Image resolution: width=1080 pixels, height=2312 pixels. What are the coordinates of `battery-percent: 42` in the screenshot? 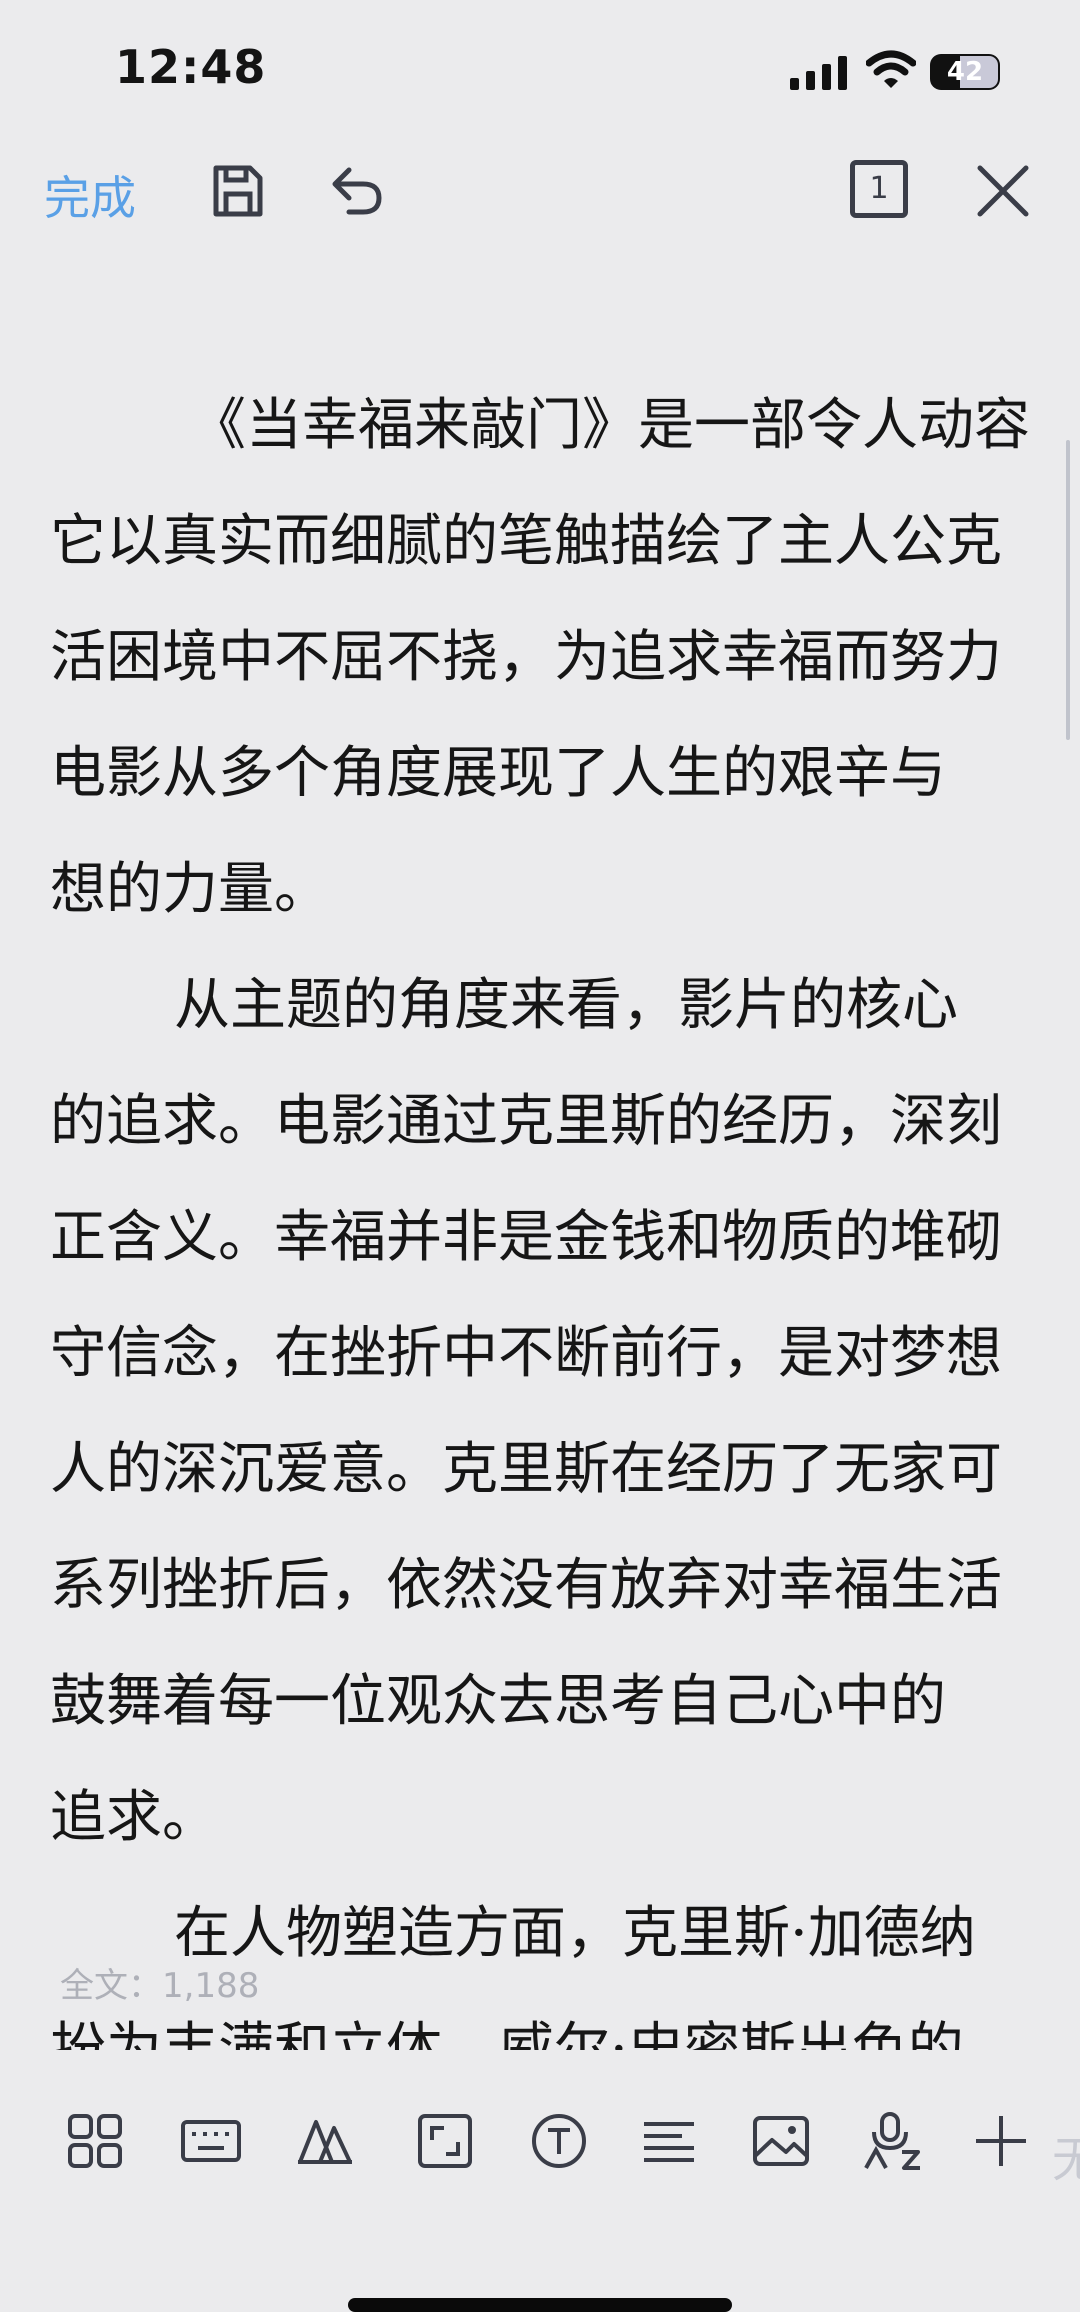 It's located at (965, 72).